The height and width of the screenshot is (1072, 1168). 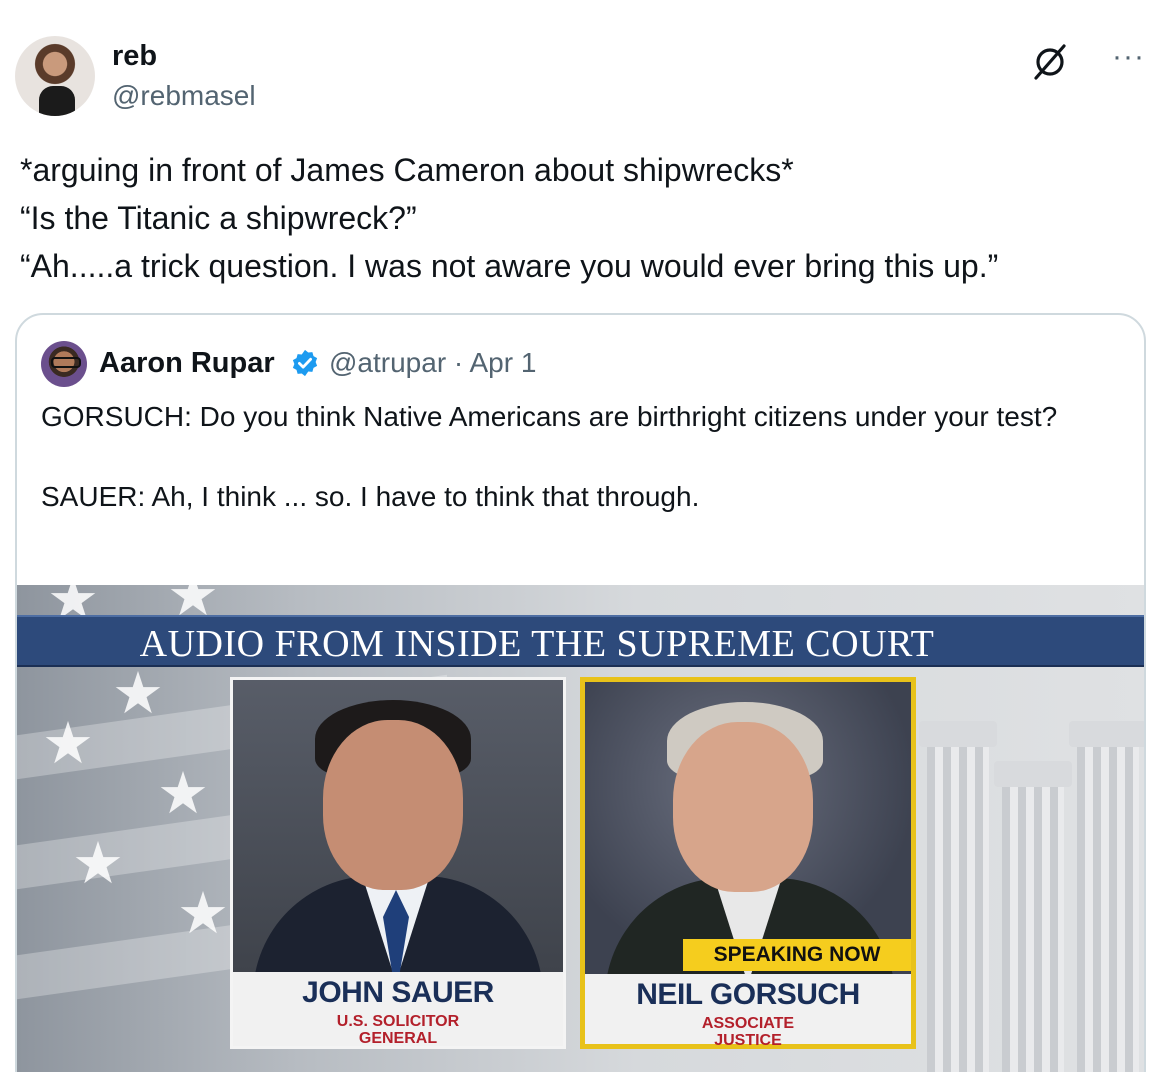 I want to click on person-title: ASSOCIATE JUSTICE, so click(x=748, y=1032).